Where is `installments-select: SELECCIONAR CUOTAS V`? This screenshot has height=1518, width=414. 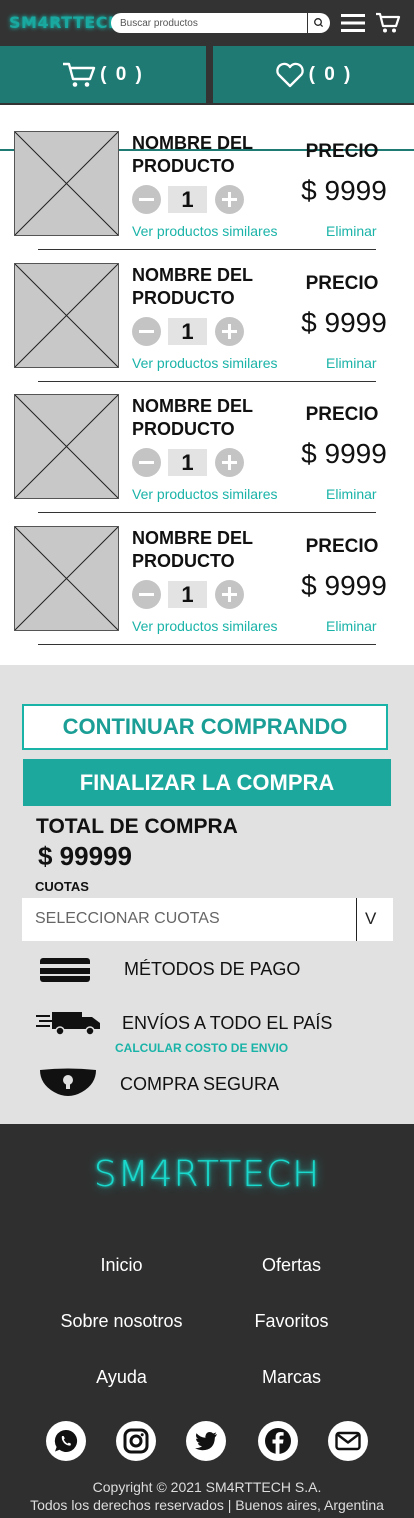 installments-select: SELECCIONAR CUOTAS V is located at coordinates (207, 919).